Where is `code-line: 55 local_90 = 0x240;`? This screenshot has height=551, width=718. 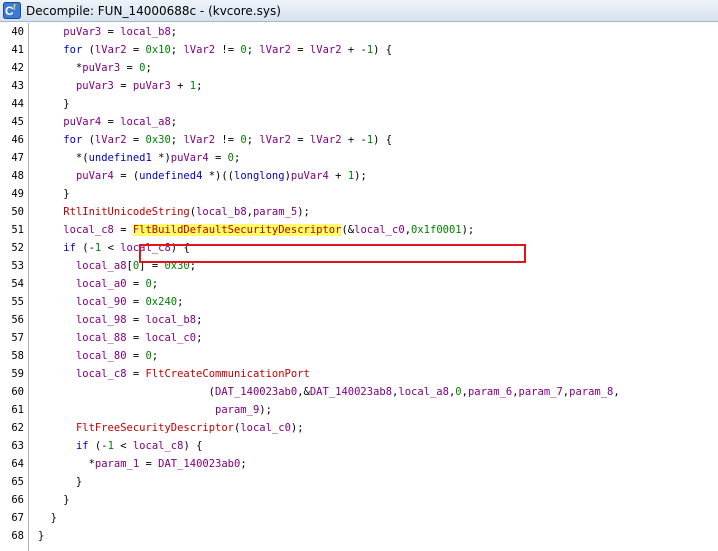
code-line: 55 local_90 = 0x240; is located at coordinates (359, 302).